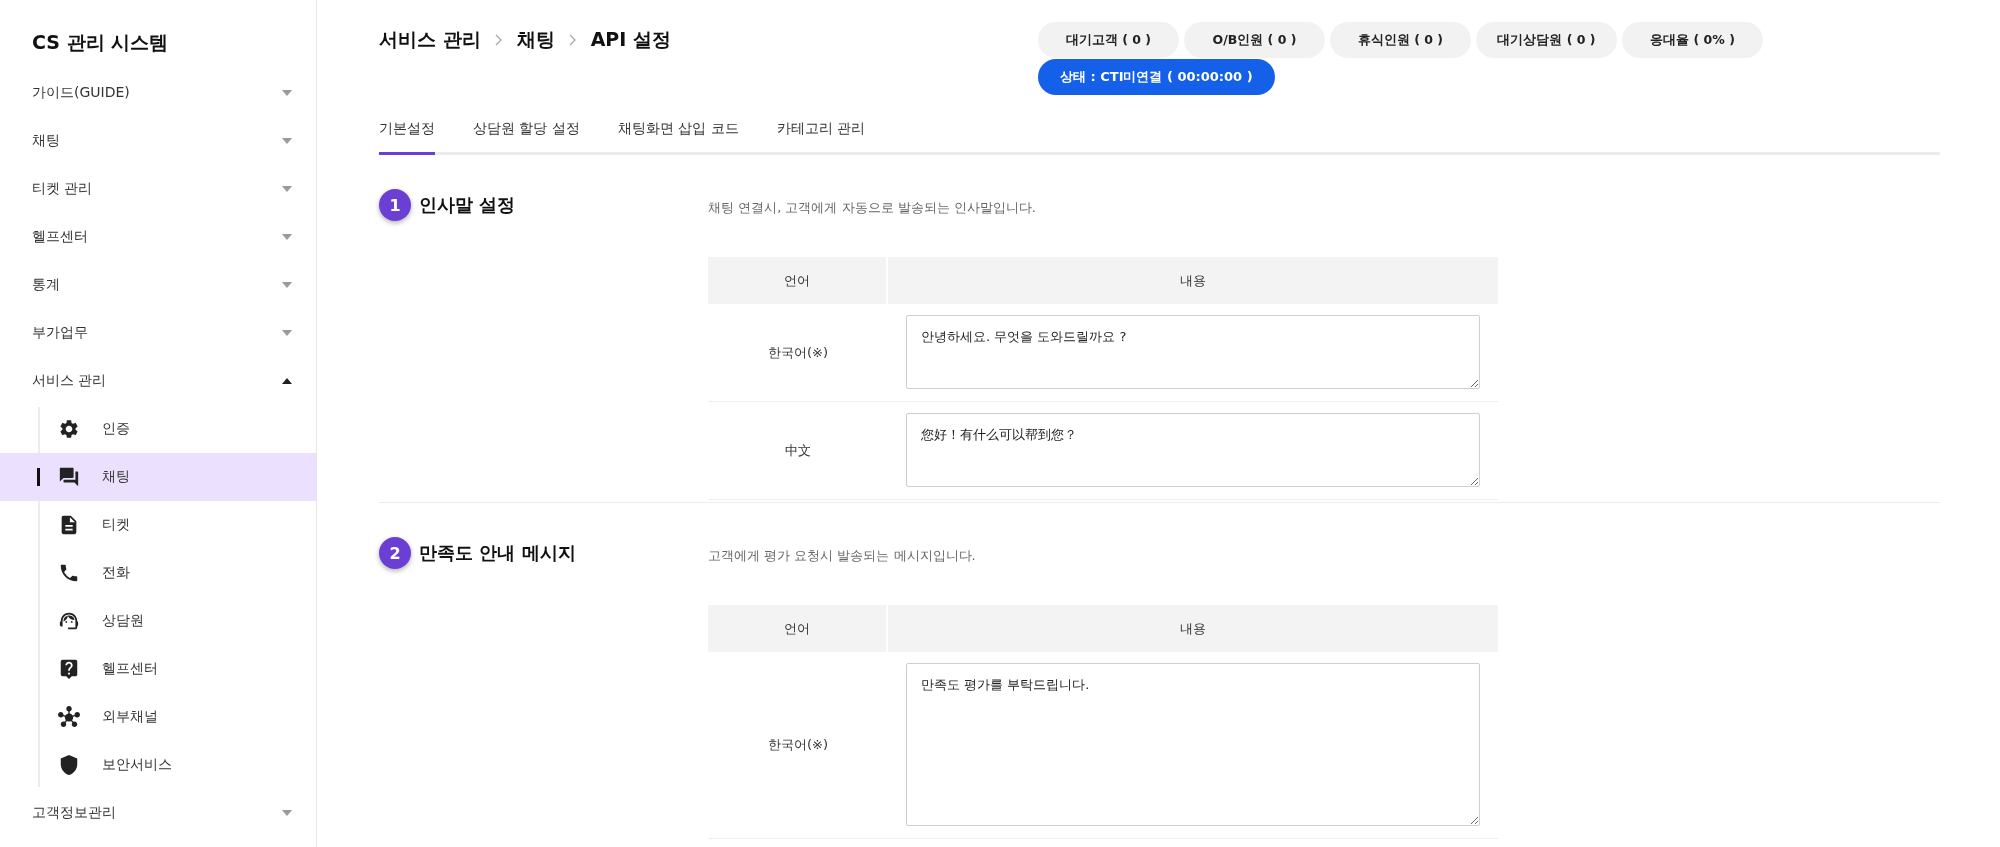 The width and height of the screenshot is (2000, 847). I want to click on section-description: 채팅 연결시, 고객에게 자동으로 발송되는 인사말입니다., so click(872, 208).